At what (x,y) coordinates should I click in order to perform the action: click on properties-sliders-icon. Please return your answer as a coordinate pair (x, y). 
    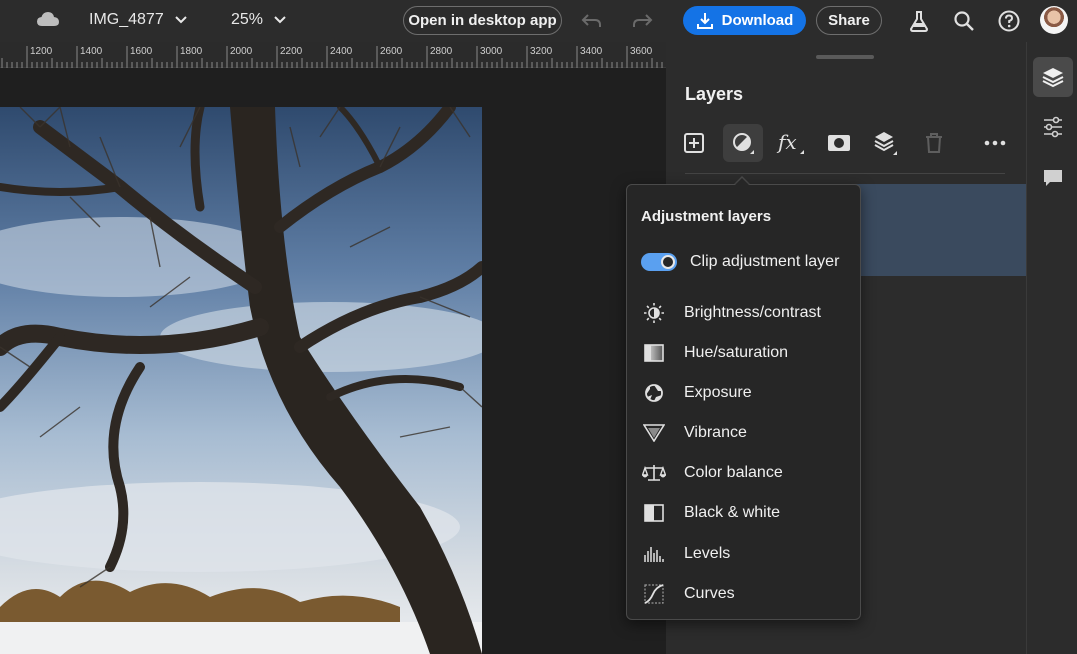
    Looking at the image, I should click on (1053, 127).